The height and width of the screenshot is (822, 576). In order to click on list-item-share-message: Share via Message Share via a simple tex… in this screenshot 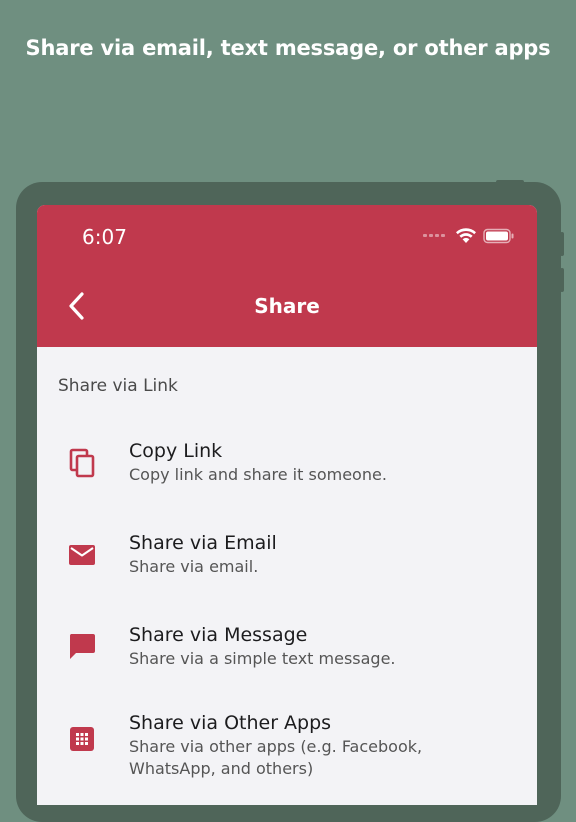, I will do `click(287, 654)`.